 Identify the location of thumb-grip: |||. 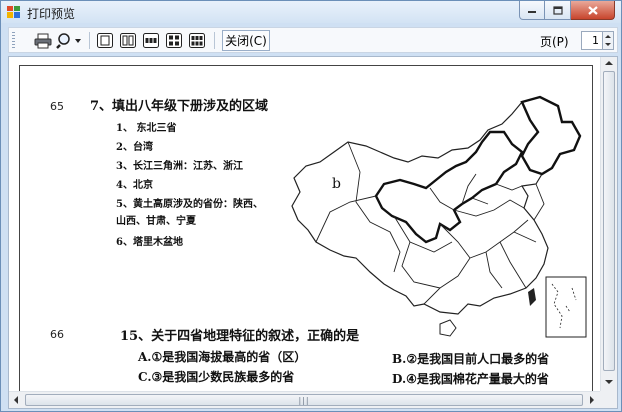
(304, 400).